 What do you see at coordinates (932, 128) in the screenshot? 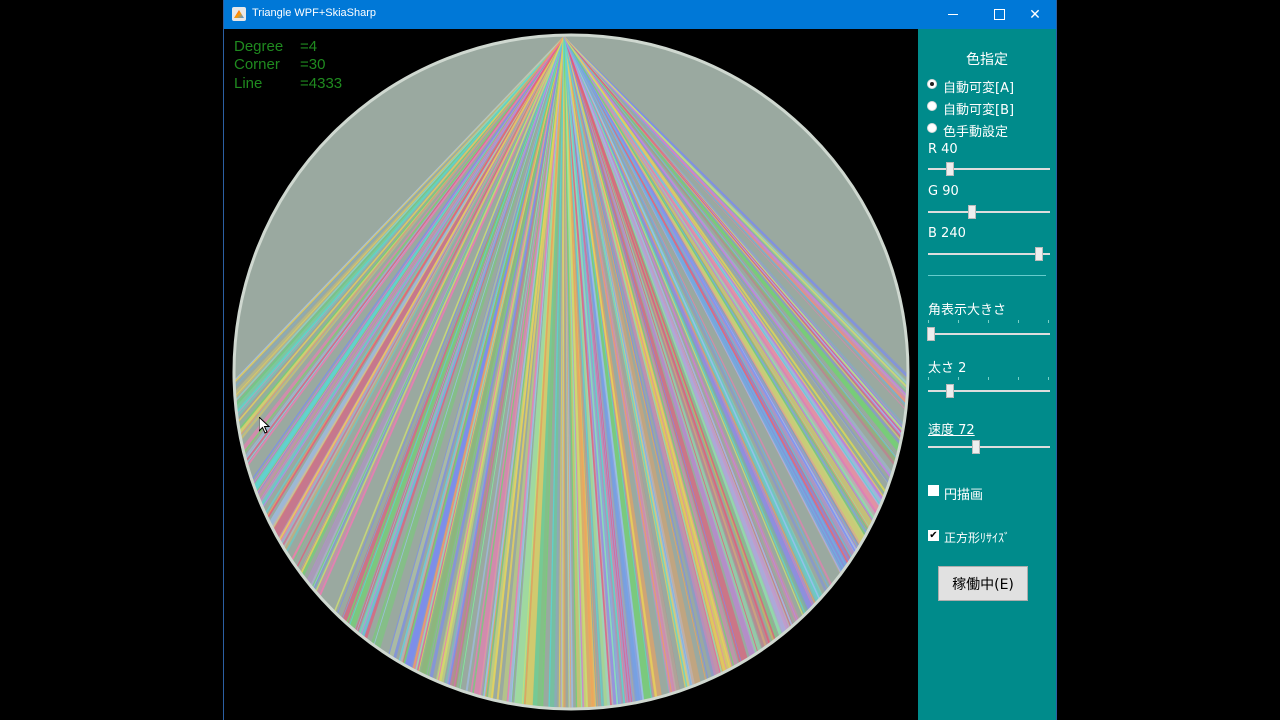
I see `radio-manual` at bounding box center [932, 128].